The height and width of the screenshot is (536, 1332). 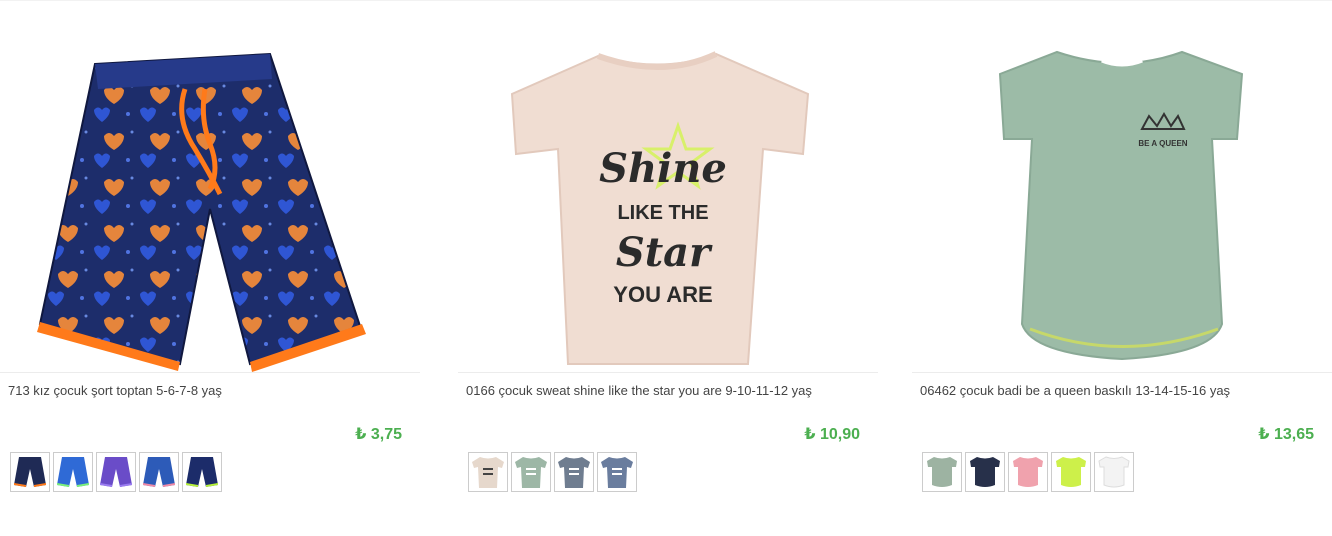 I want to click on product-price: ₺ 13,65, so click(x=1286, y=434).